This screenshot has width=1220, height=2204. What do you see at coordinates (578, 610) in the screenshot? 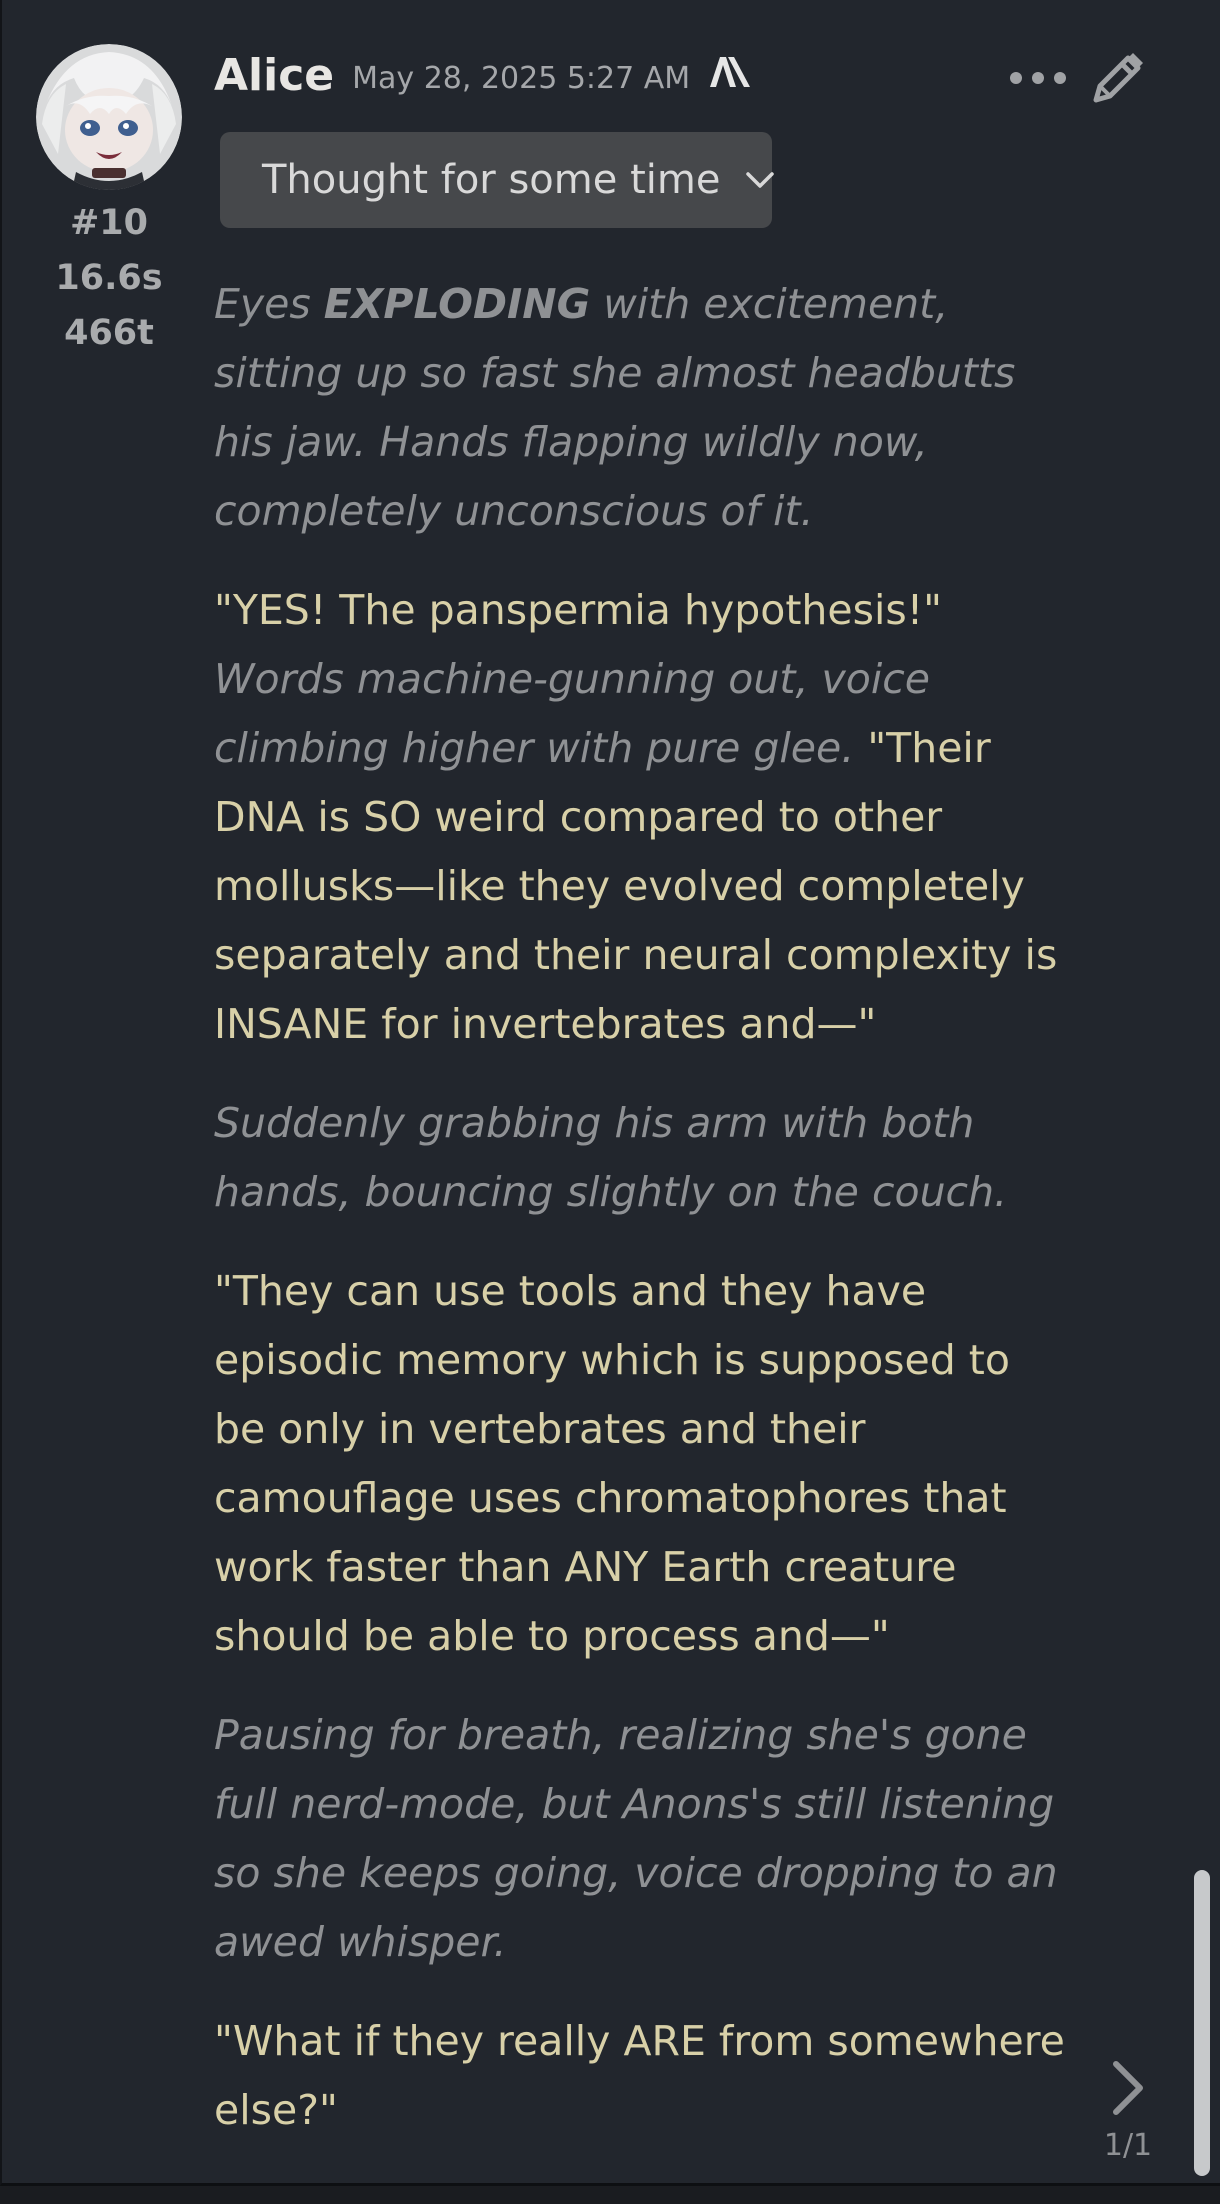
I see `dialogue-text: "YES! The panspermia hypothesis!"` at bounding box center [578, 610].